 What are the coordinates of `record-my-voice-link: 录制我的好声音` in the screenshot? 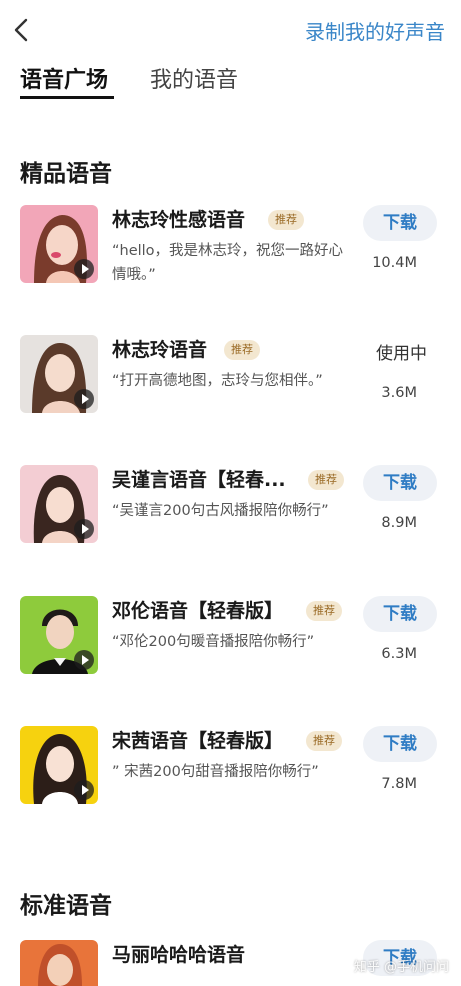 It's located at (375, 30).